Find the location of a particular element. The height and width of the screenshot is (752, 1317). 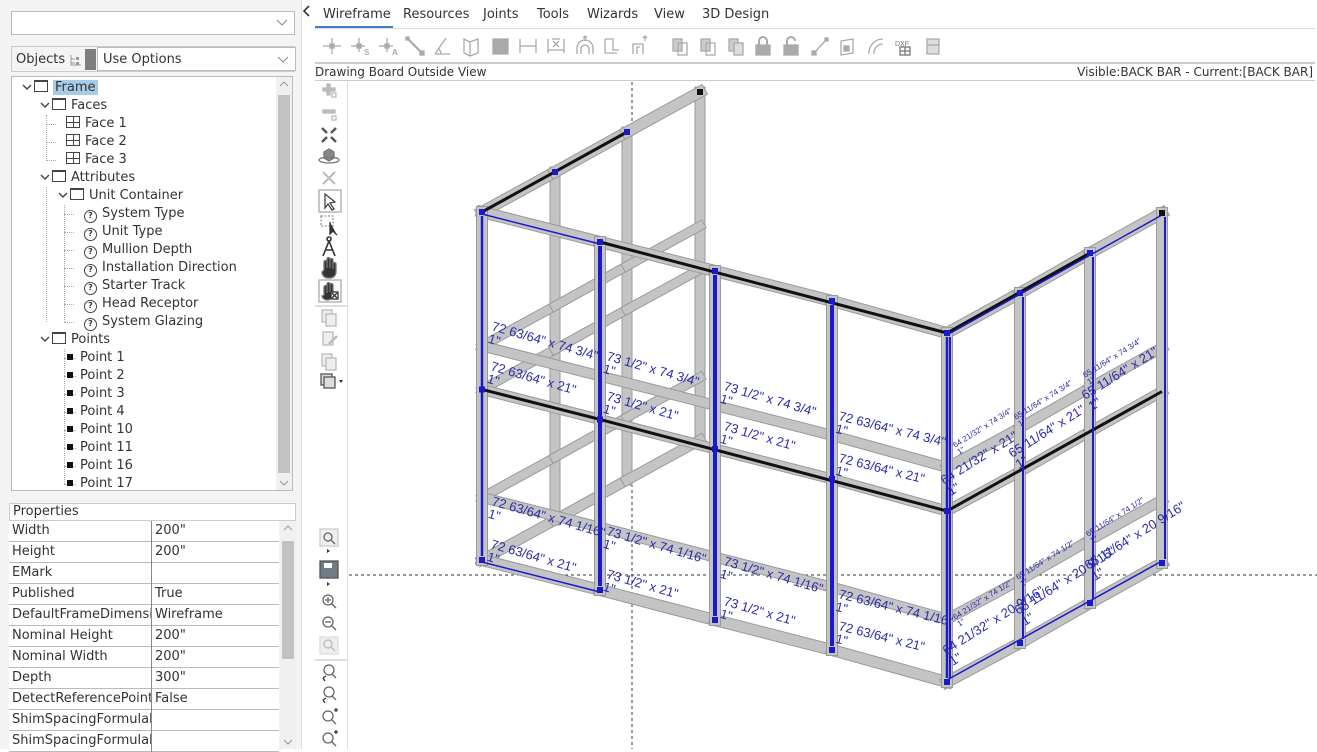

zoom-plus-icon is located at coordinates (330, 716).